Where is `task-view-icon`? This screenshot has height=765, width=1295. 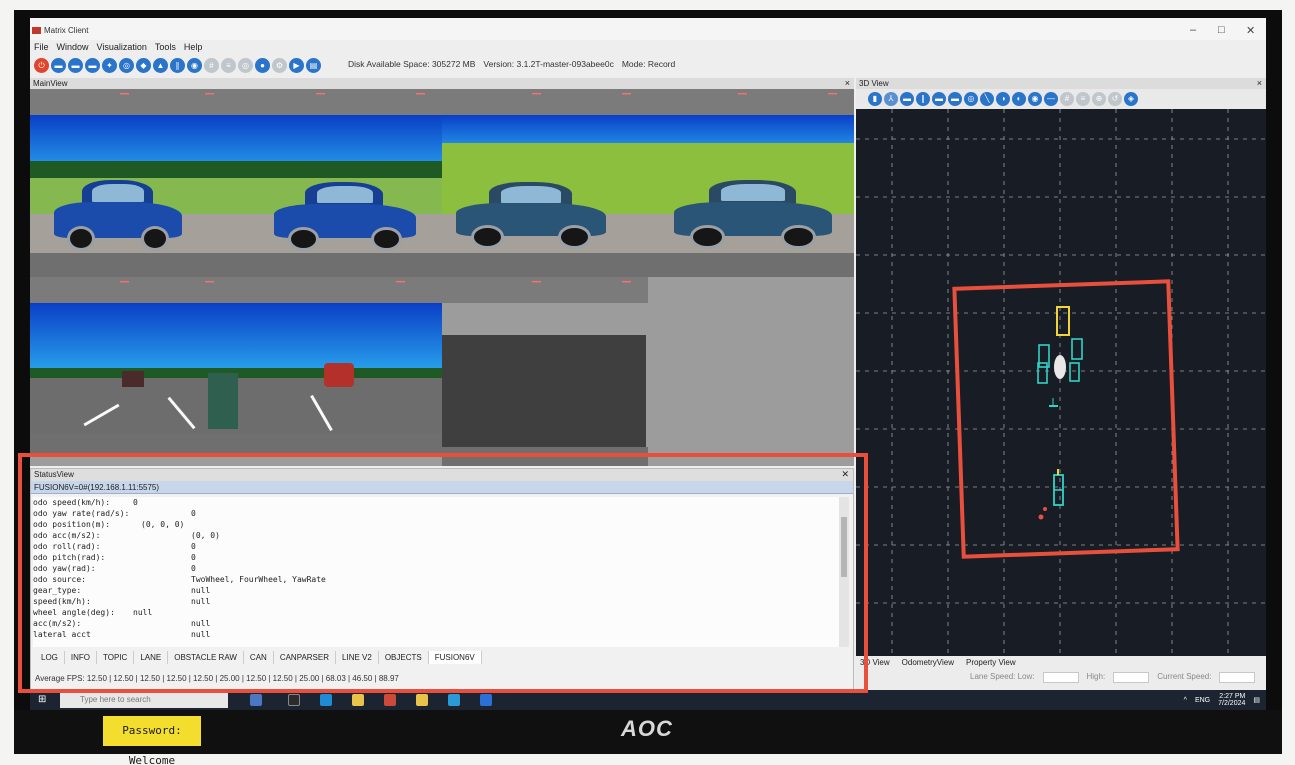
task-view-icon is located at coordinates (256, 700).